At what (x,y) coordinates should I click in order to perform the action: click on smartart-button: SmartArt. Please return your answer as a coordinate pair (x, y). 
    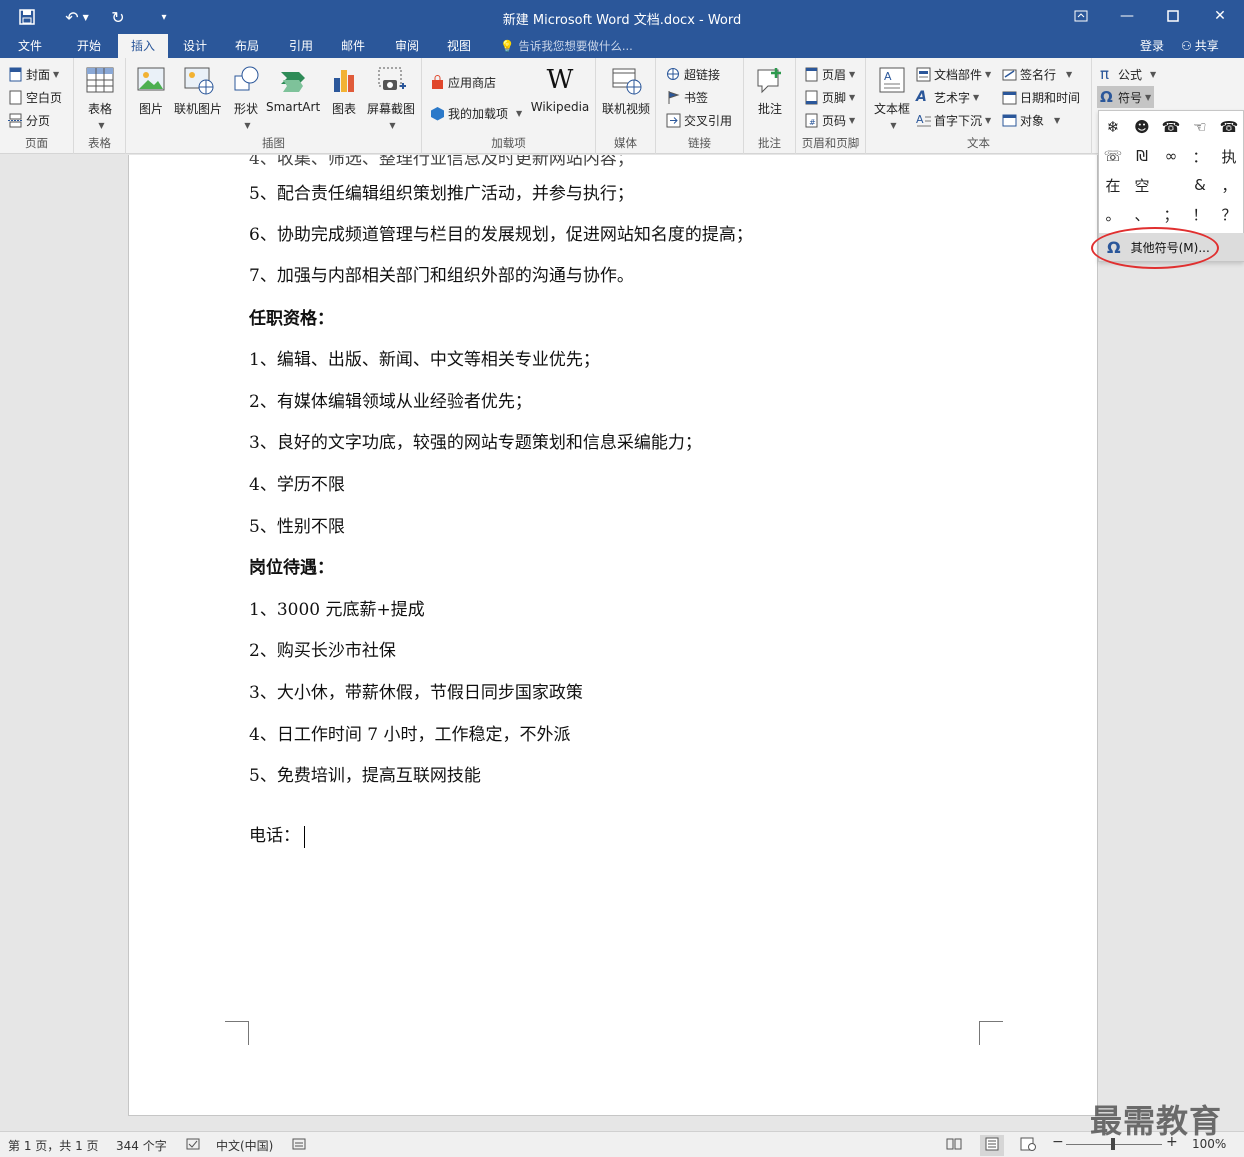
    Looking at the image, I should click on (293, 89).